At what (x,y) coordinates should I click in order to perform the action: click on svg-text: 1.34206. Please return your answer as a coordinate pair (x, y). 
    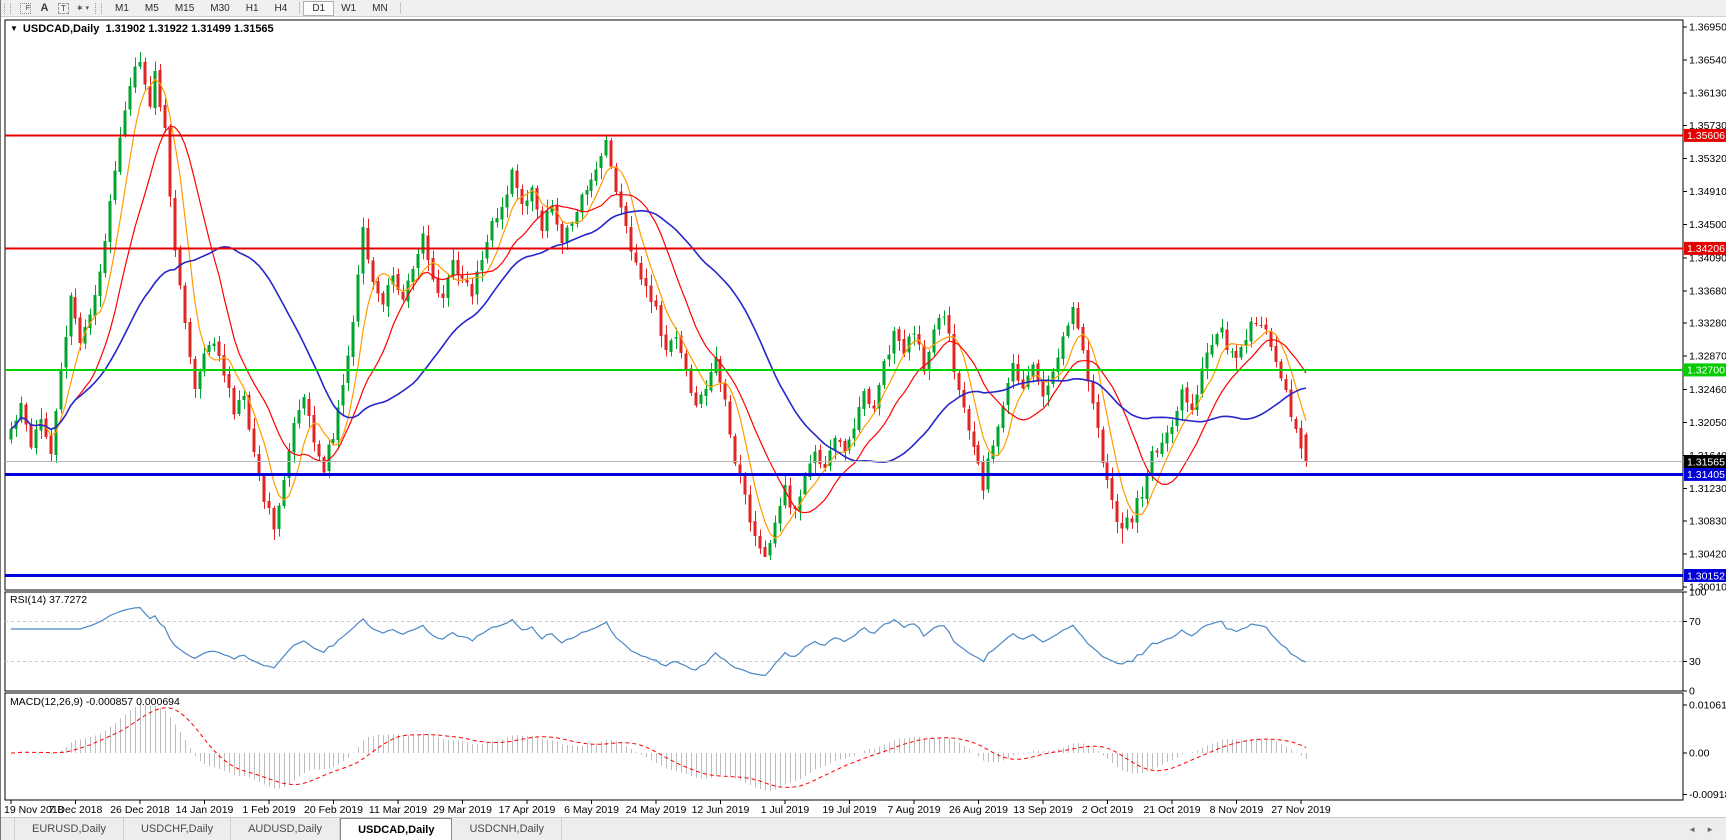
    Looking at the image, I should click on (1706, 249).